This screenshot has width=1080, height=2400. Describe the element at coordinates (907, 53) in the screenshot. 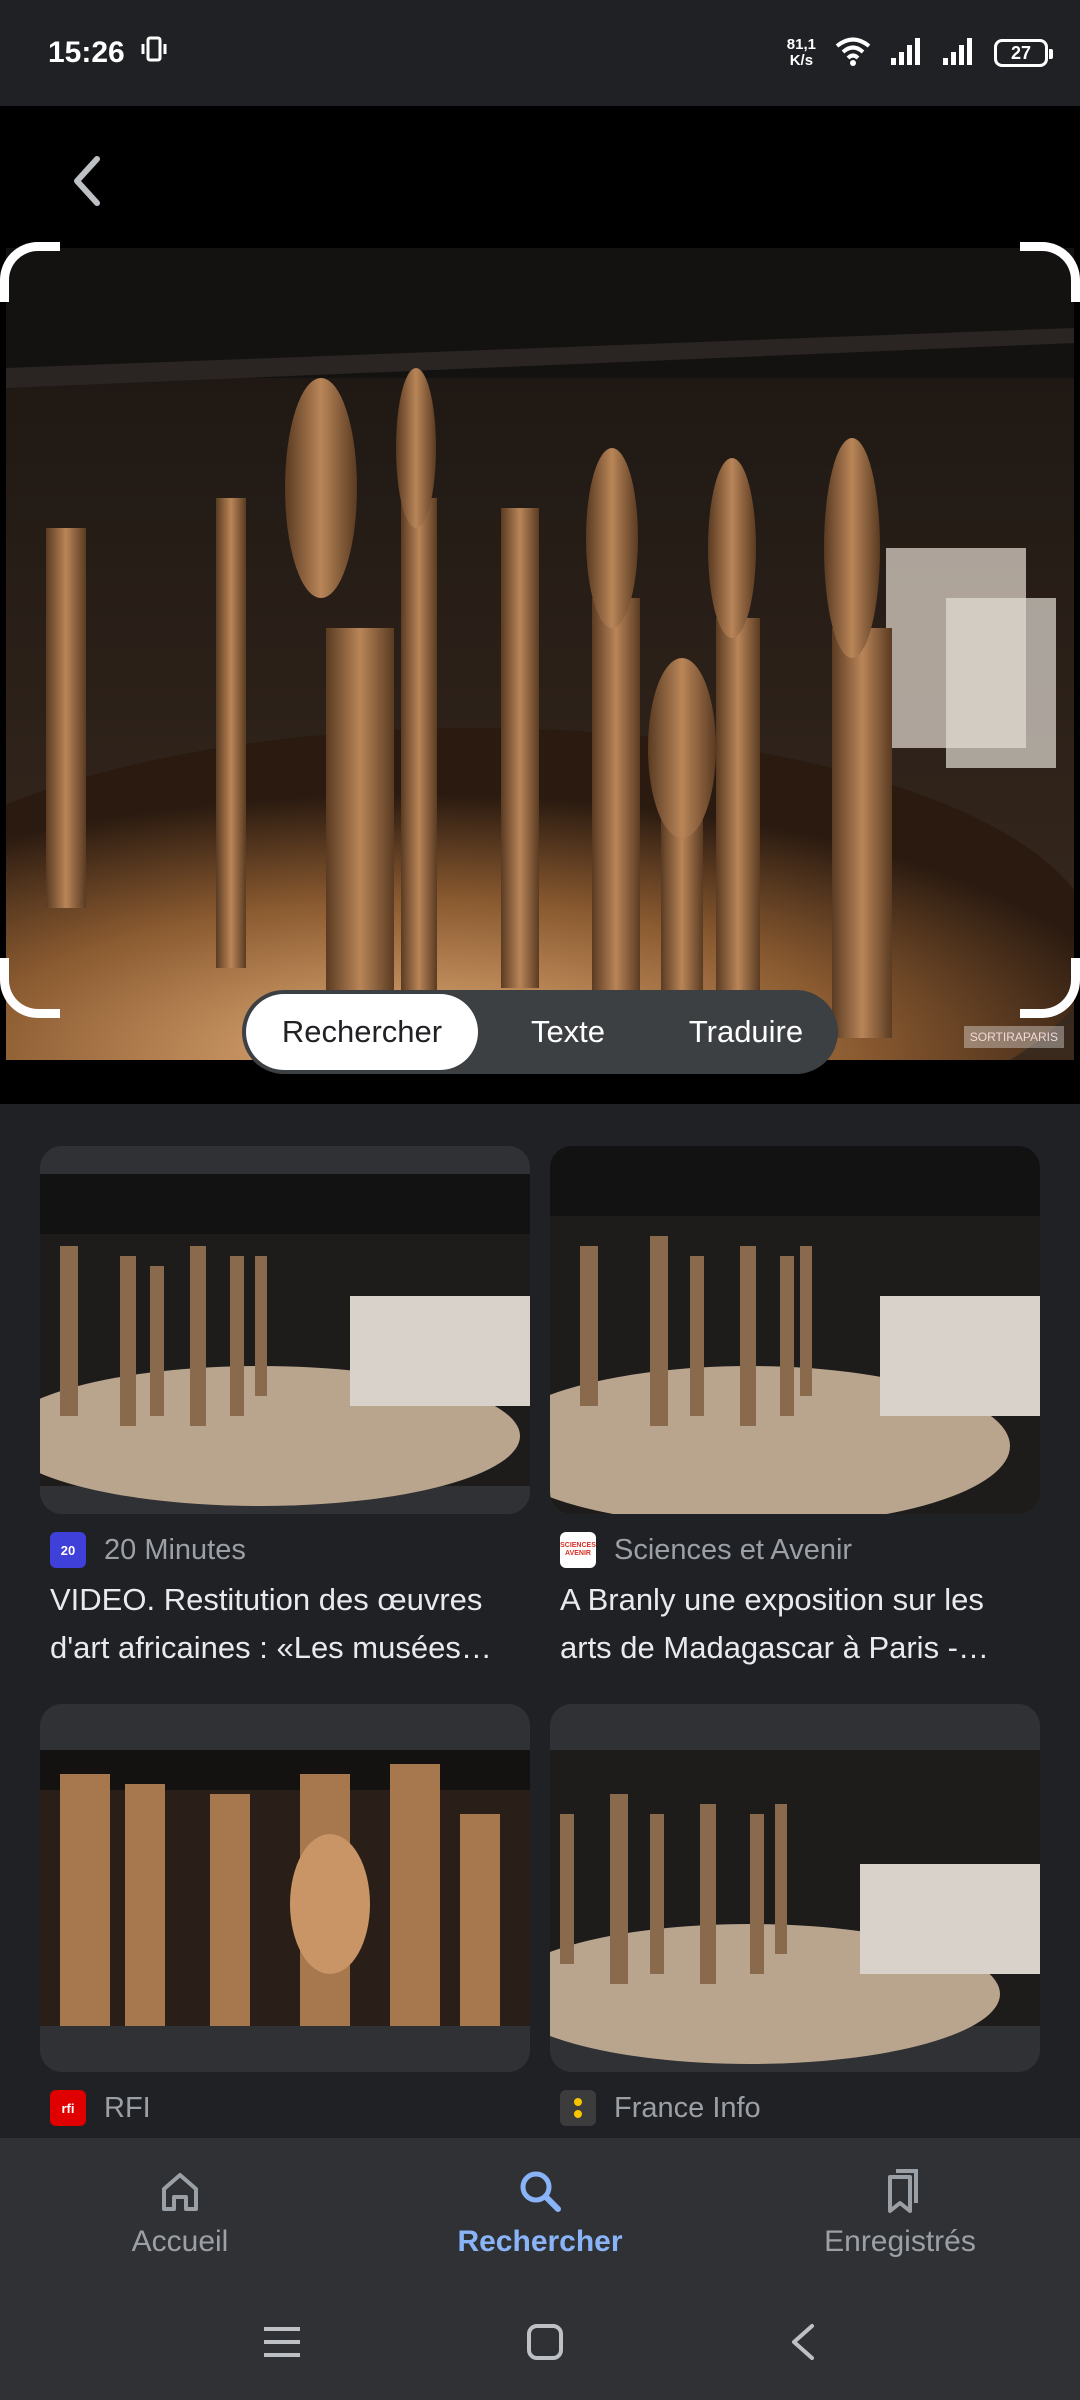

I see `signal-icon` at that location.